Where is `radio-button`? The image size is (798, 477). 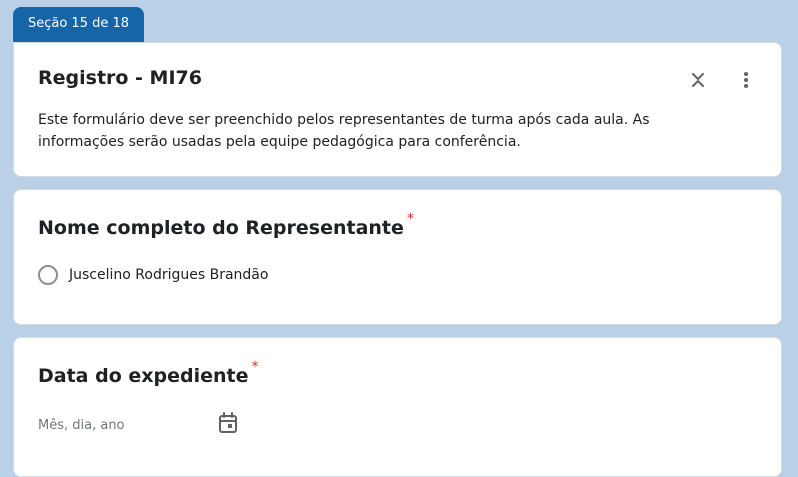
radio-button is located at coordinates (48, 275).